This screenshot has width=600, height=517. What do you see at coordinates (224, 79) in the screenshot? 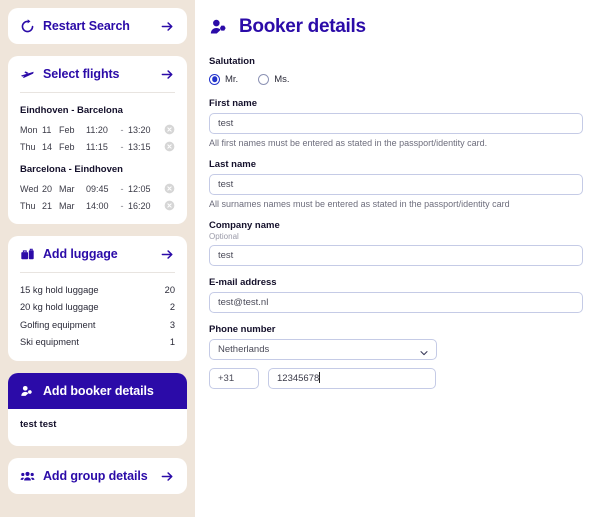
I see `radio-option-mr: Mr.` at bounding box center [224, 79].